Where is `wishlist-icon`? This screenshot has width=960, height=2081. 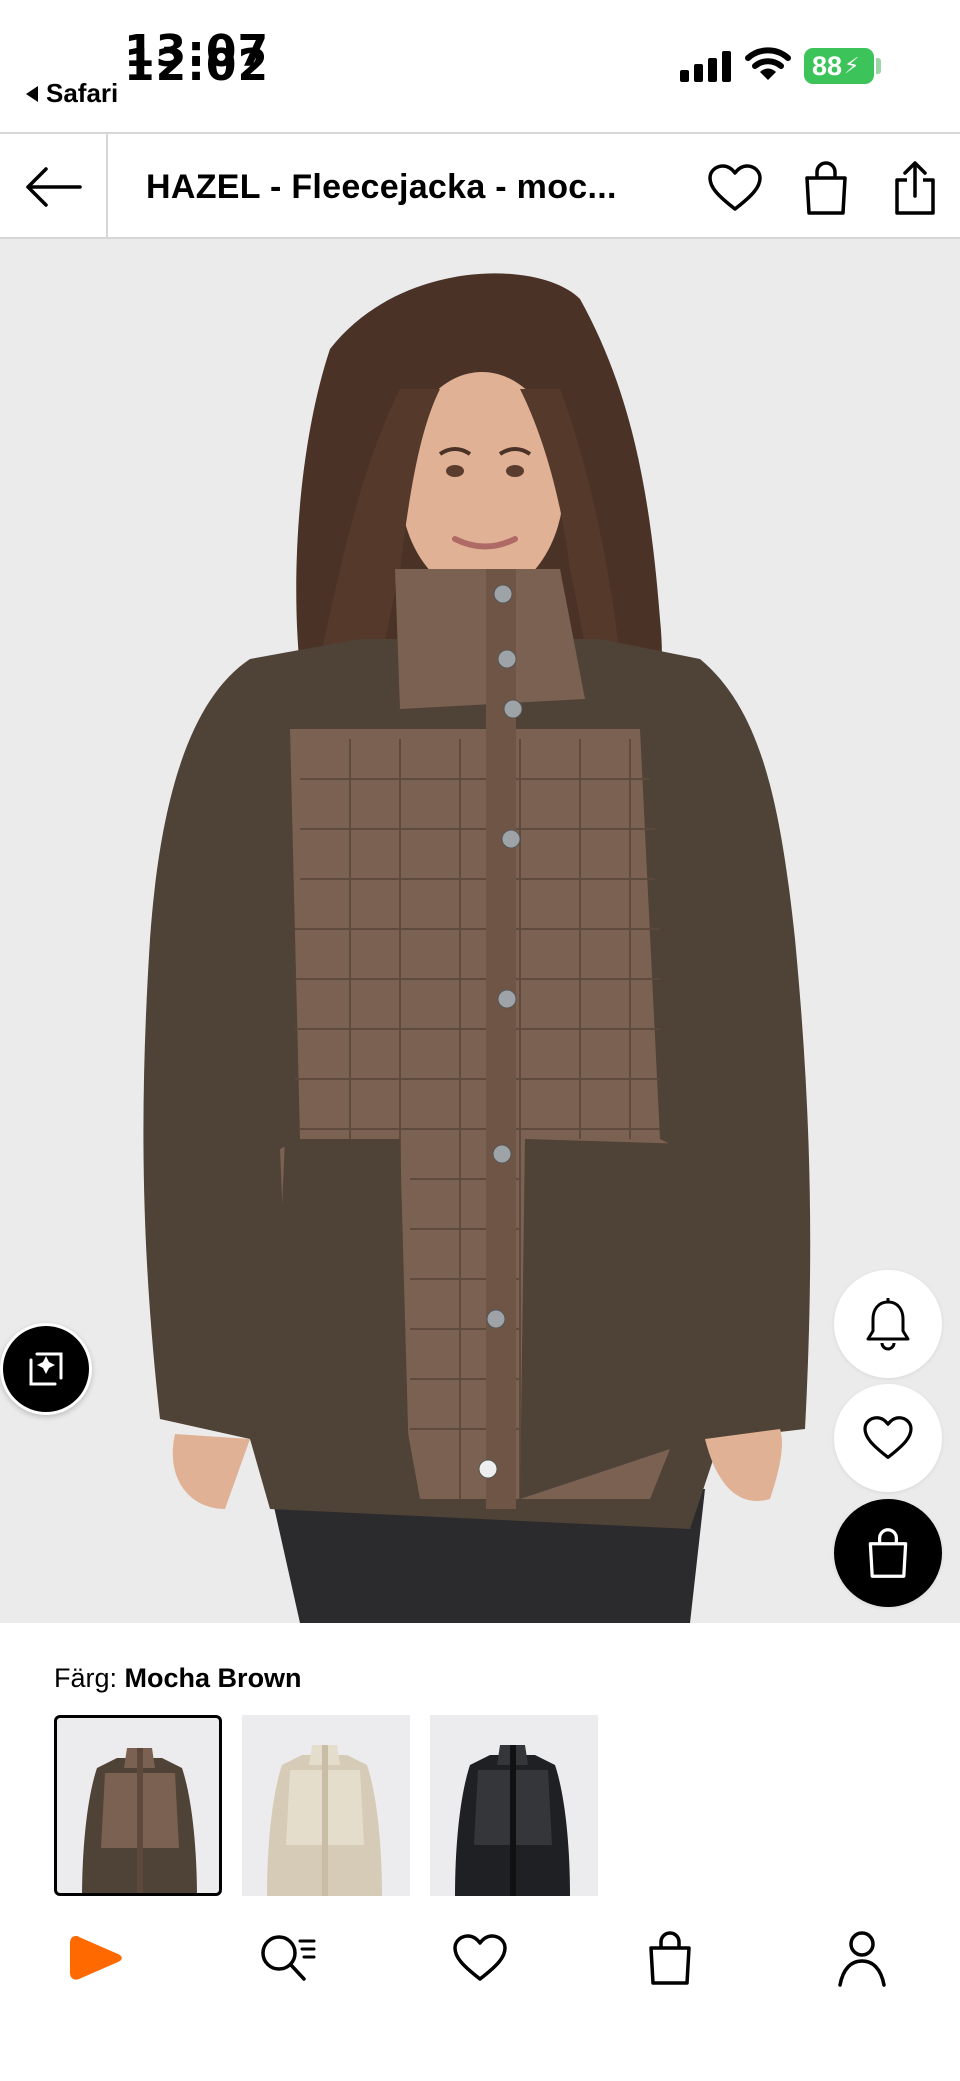 wishlist-icon is located at coordinates (480, 1957).